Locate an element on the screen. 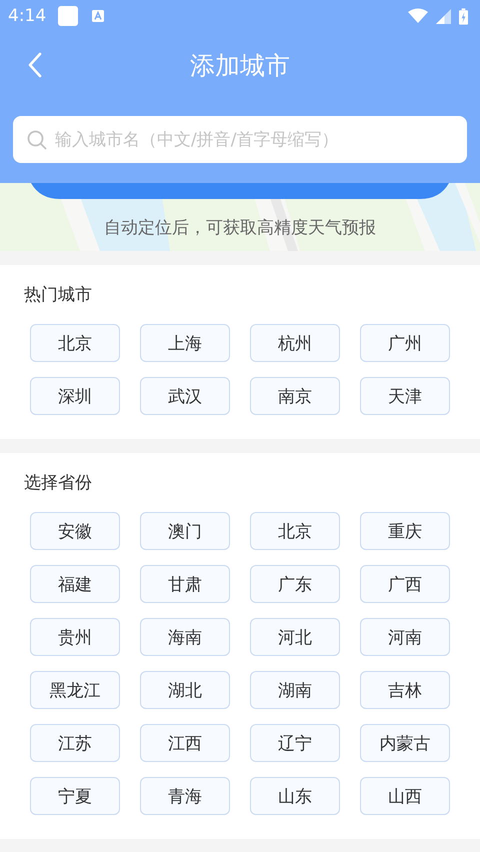 The image size is (480, 852). province-button: 内蒙古 is located at coordinates (405, 743).